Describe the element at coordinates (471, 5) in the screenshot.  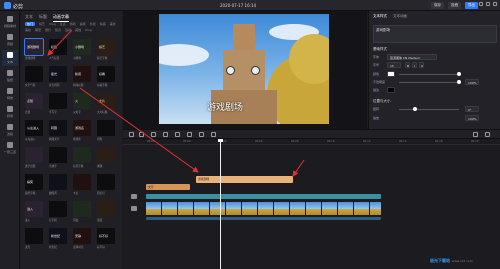
I see `export-button: 导出` at that location.